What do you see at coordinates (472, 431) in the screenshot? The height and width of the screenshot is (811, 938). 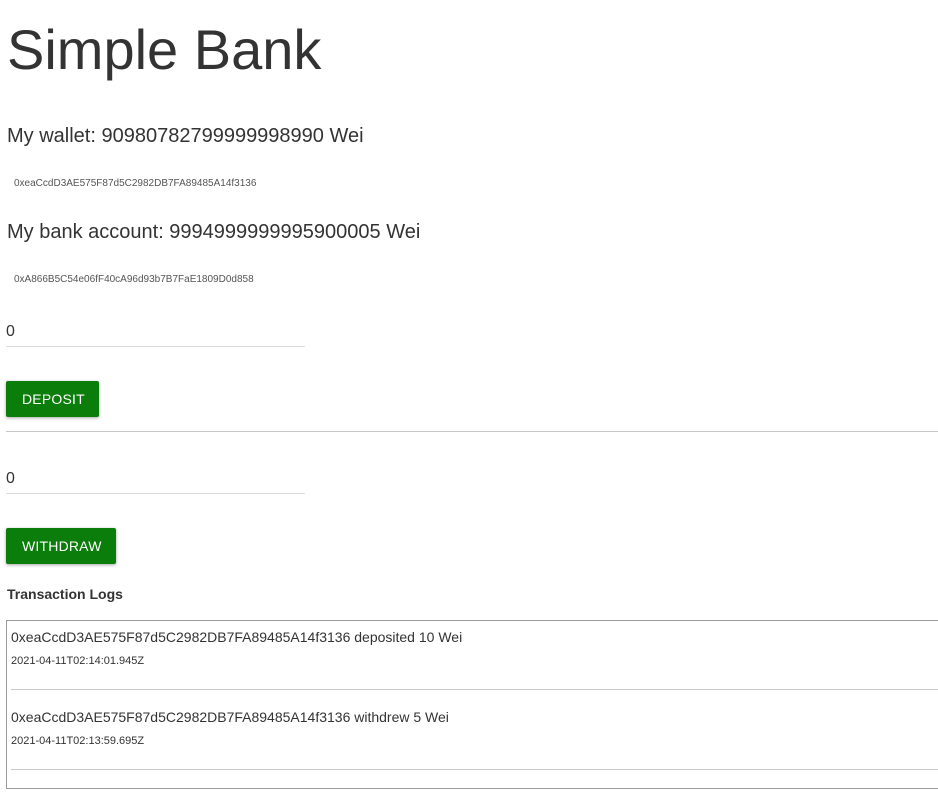 I see `section-divider` at bounding box center [472, 431].